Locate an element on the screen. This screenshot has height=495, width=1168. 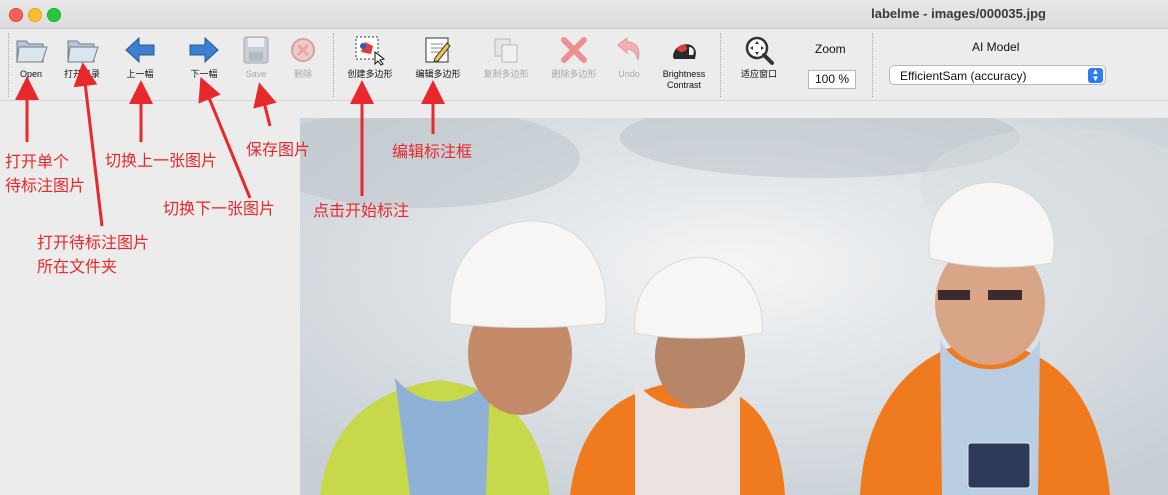
arrow-save is located at coordinates (265, 104).